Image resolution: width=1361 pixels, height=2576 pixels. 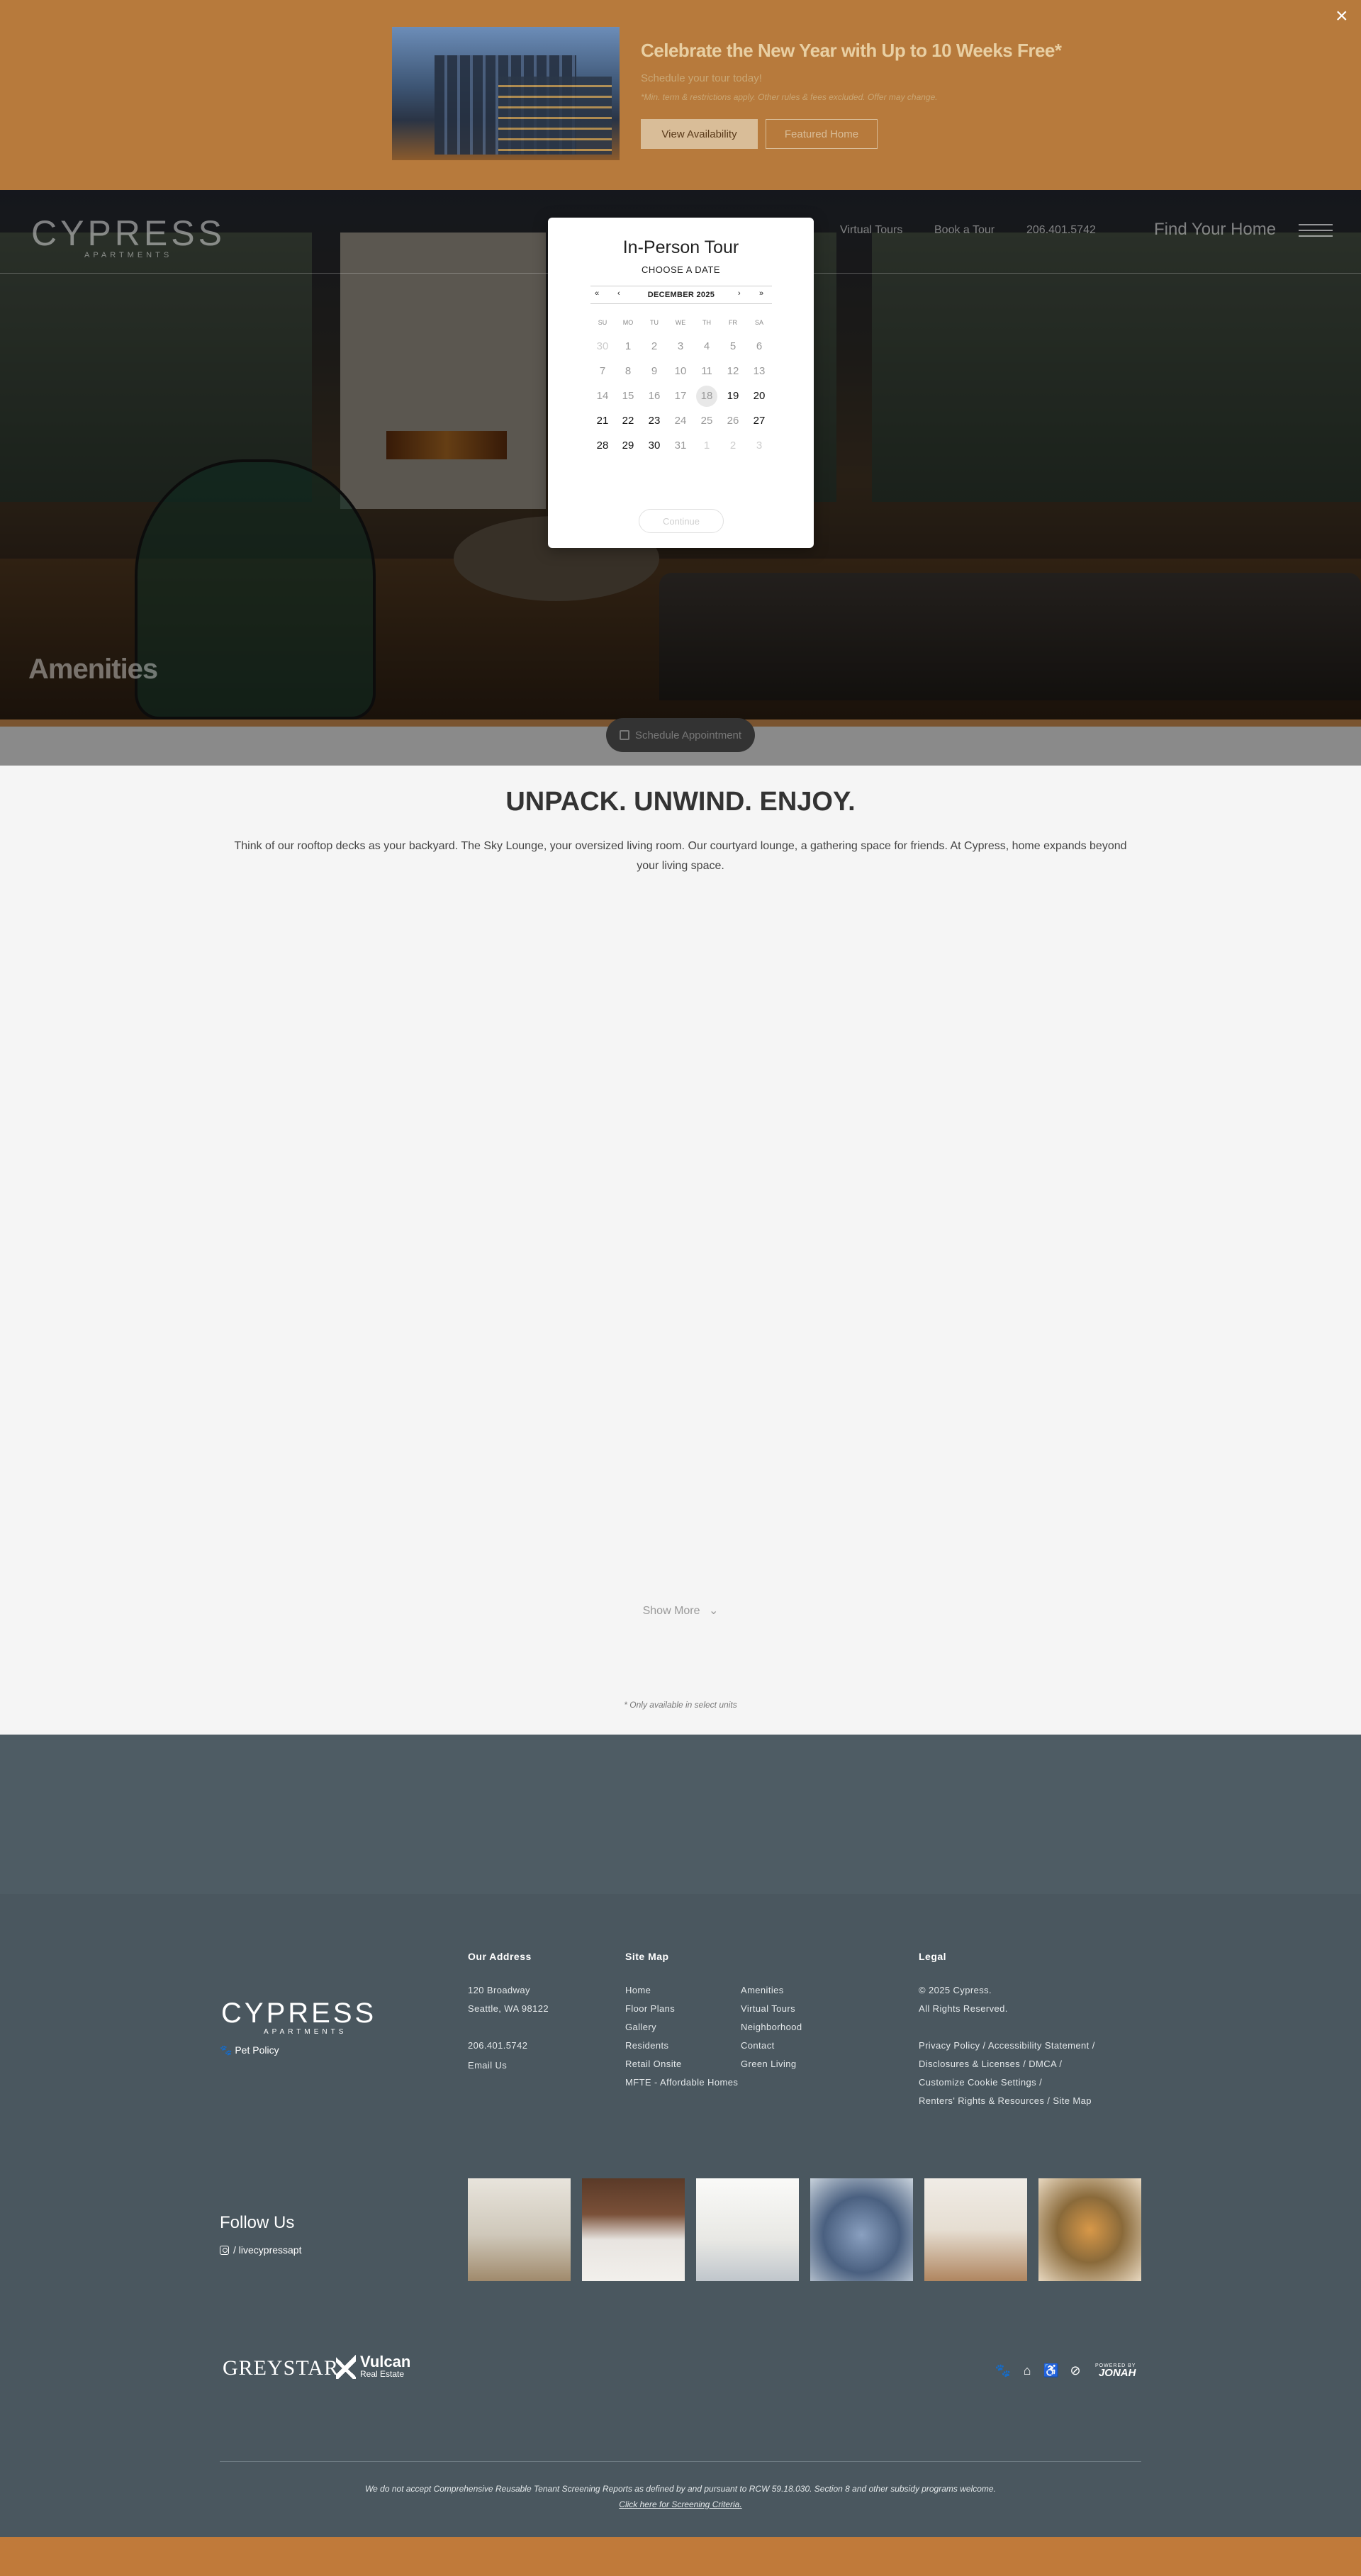 I want to click on sitemap-link: Neighborhood, so click(x=771, y=2027).